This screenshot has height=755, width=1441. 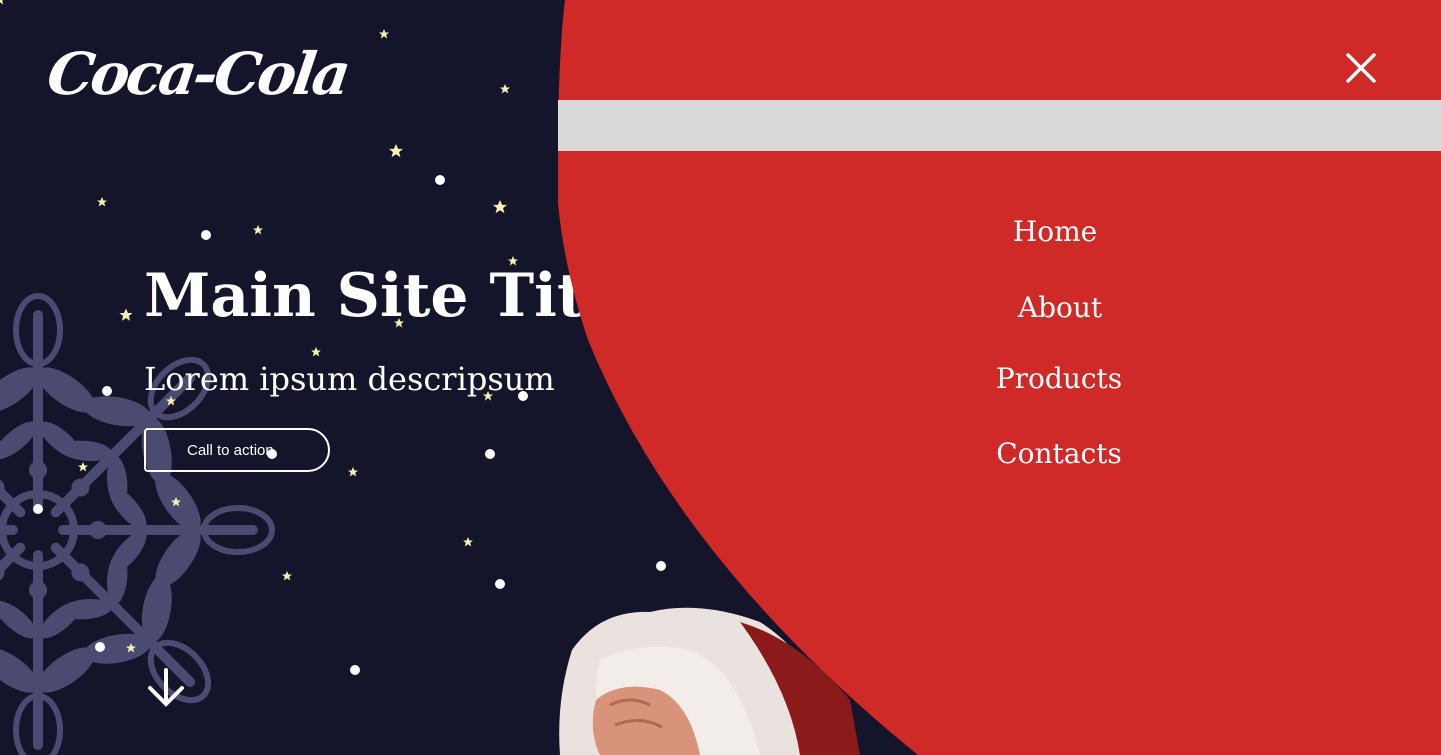 I want to click on menu-item-contacts: Contacts, so click(x=1059, y=454).